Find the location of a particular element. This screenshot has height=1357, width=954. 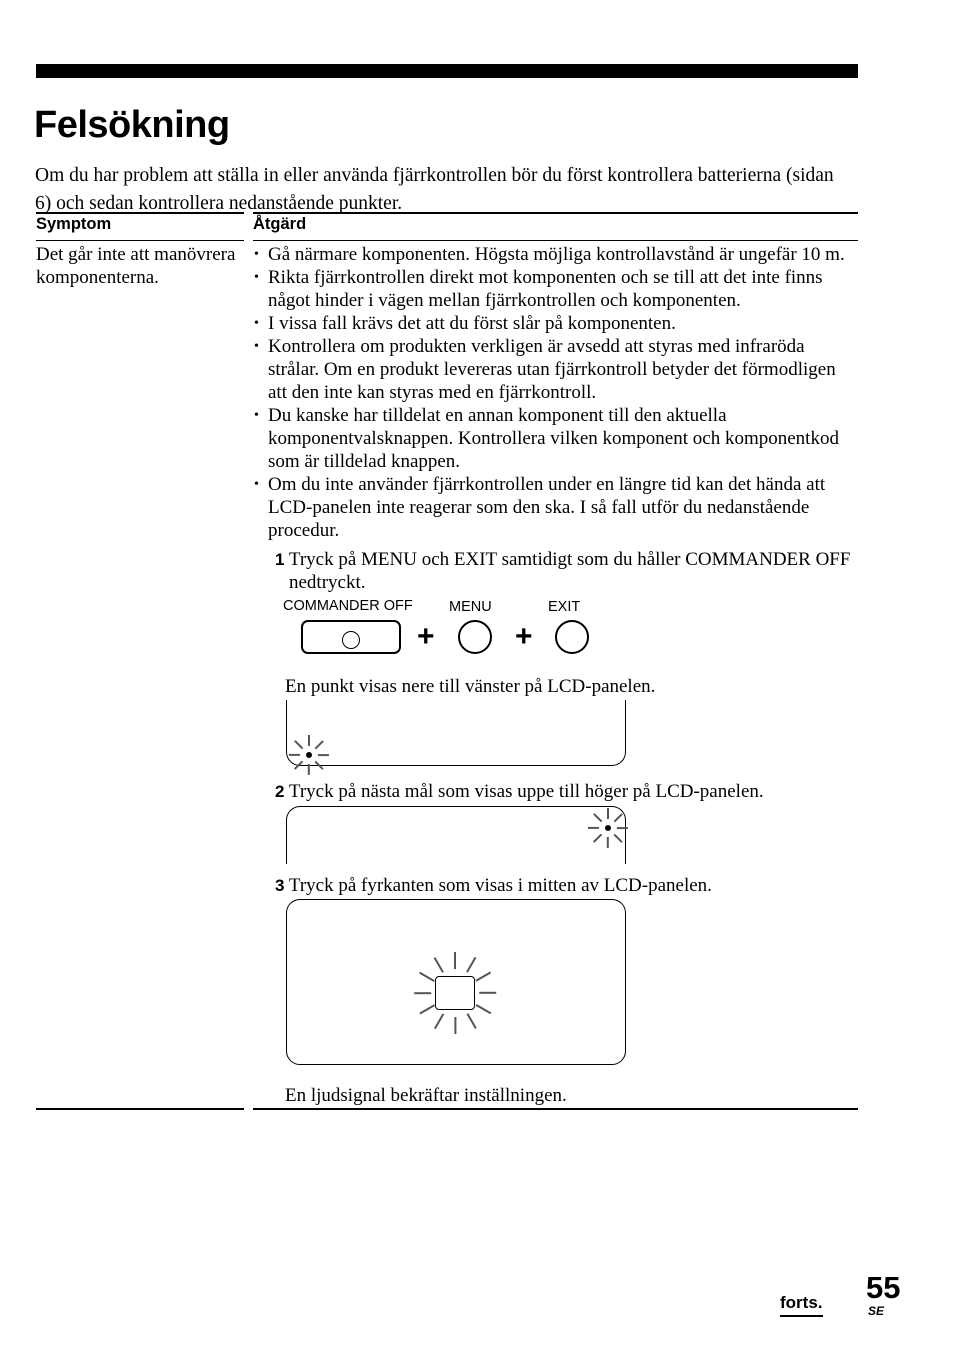

menu-button-icon is located at coordinates (475, 637).